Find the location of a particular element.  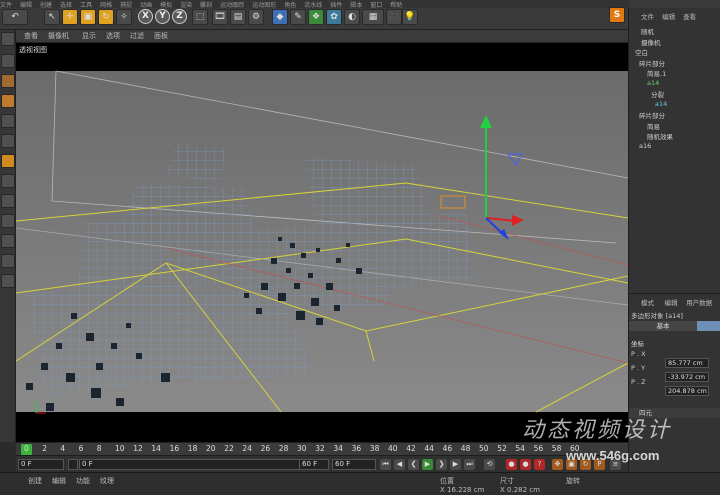

object-tree-item: 简易.1 is located at coordinates (656, 73).